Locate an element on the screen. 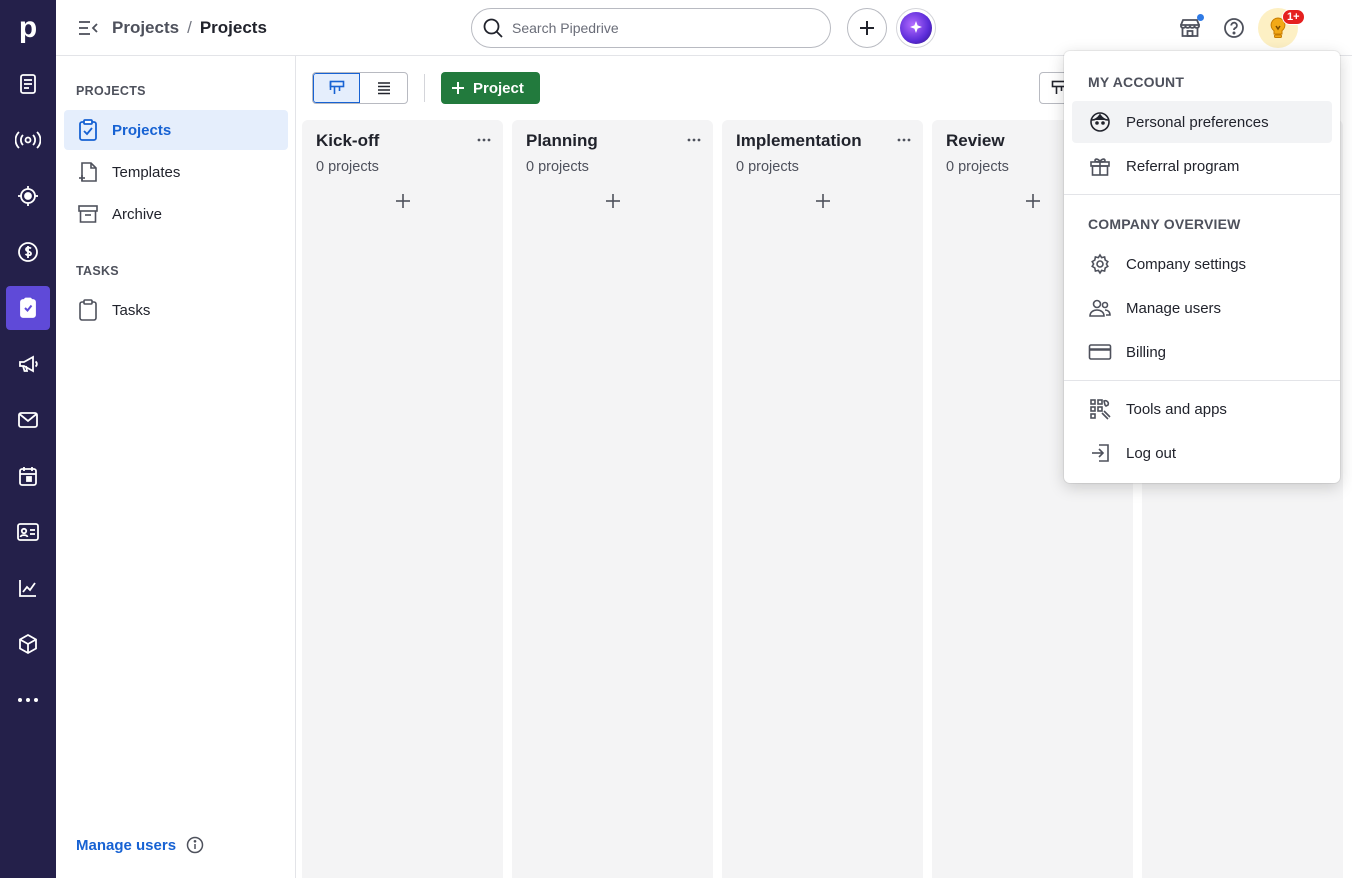  help-button is located at coordinates (1234, 28).